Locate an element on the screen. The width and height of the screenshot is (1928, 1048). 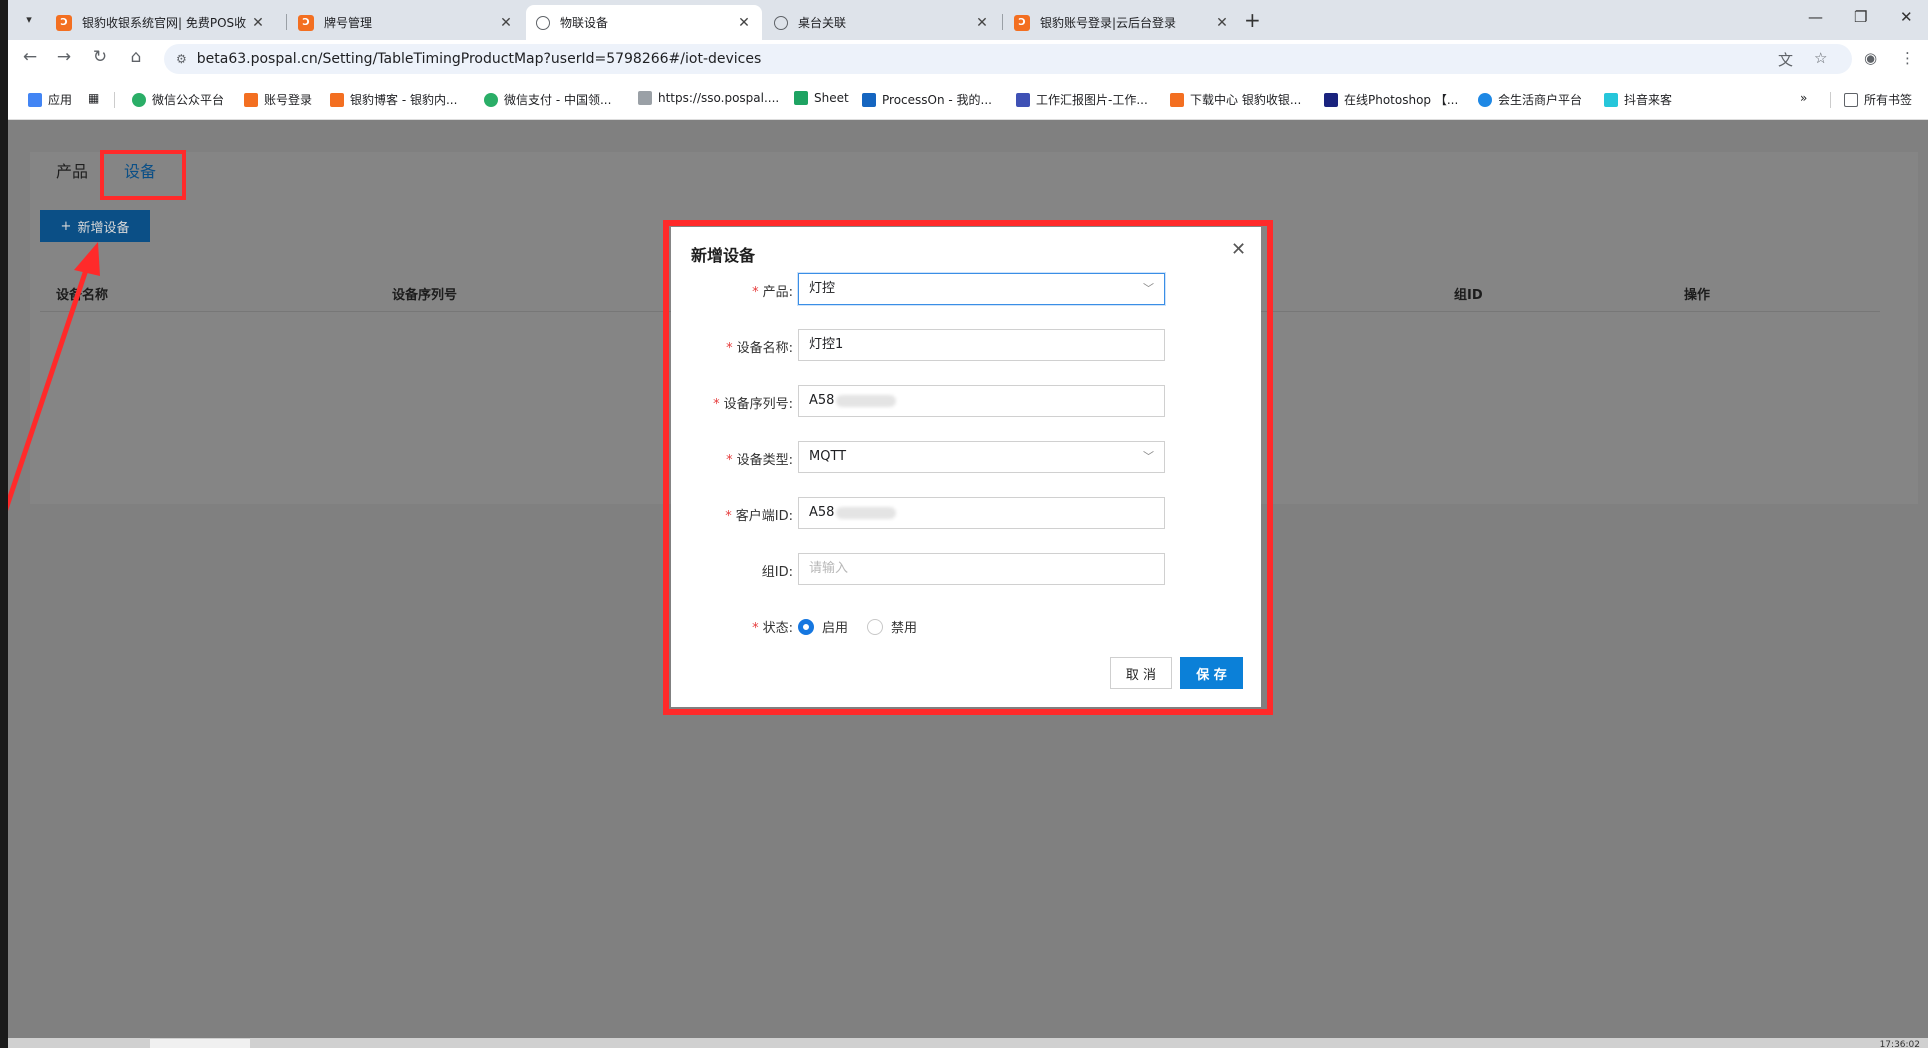
save-button: 保 存 is located at coordinates (1211, 673).